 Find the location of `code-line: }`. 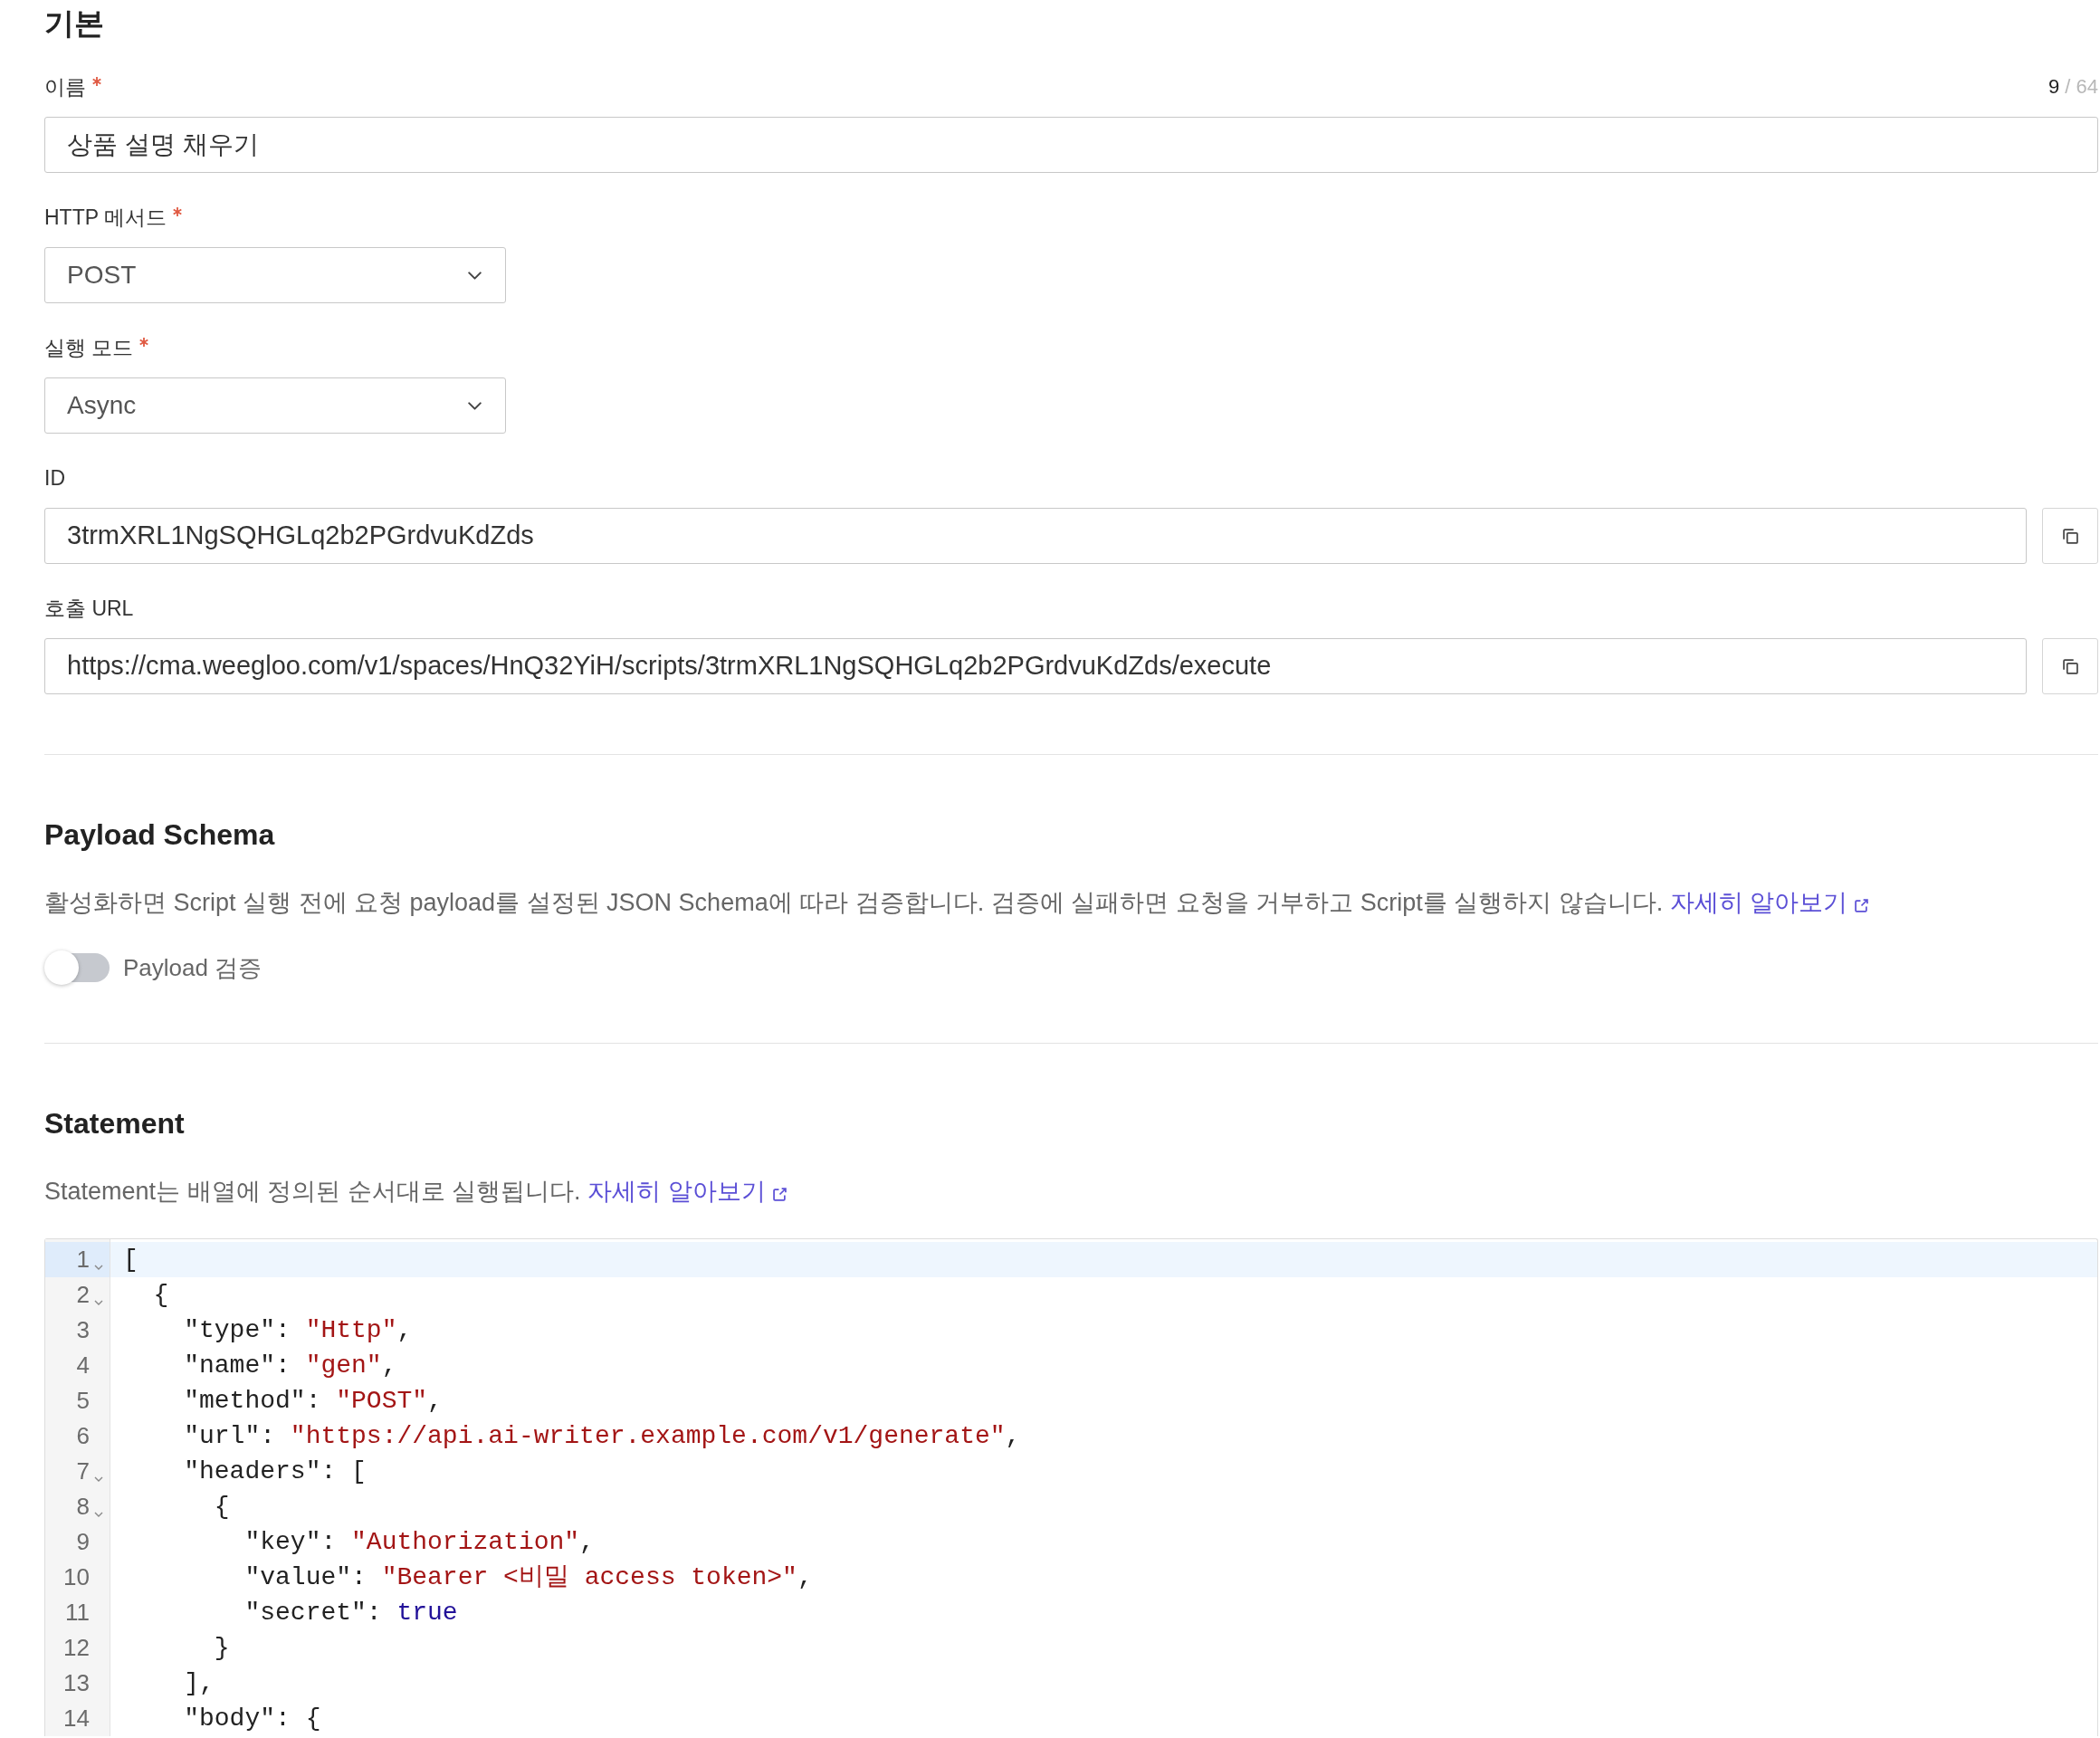

code-line: } is located at coordinates (221, 1648).